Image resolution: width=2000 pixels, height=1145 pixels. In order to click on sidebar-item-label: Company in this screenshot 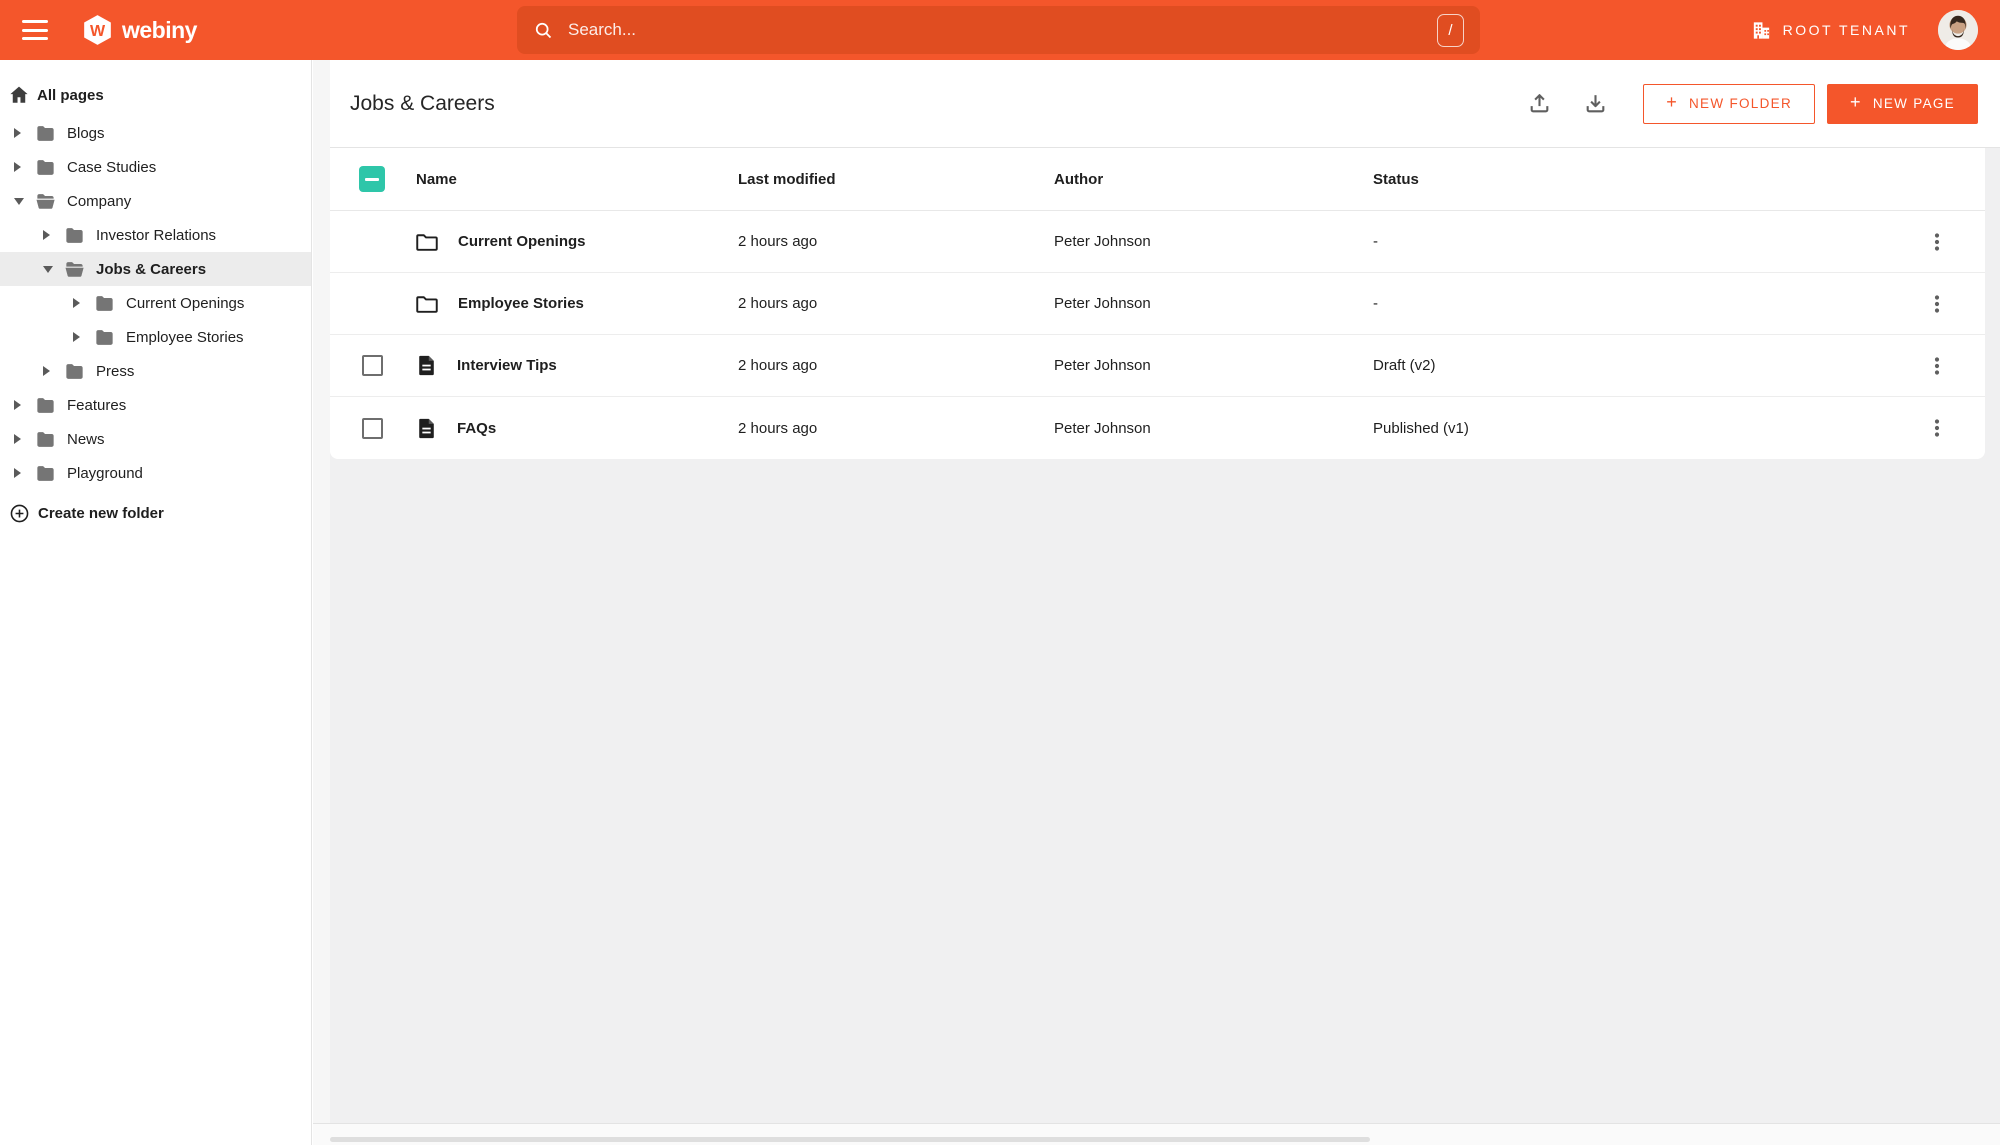, I will do `click(99, 201)`.